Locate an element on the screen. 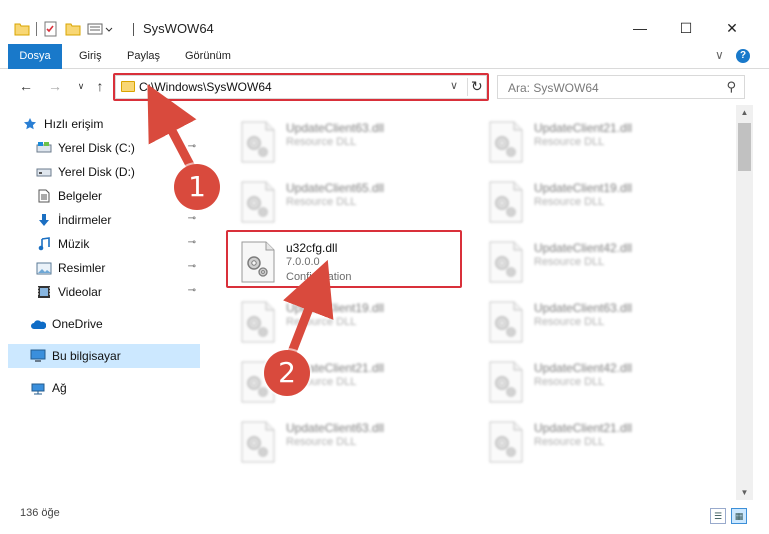  drive-icon is located at coordinates (44, 148).